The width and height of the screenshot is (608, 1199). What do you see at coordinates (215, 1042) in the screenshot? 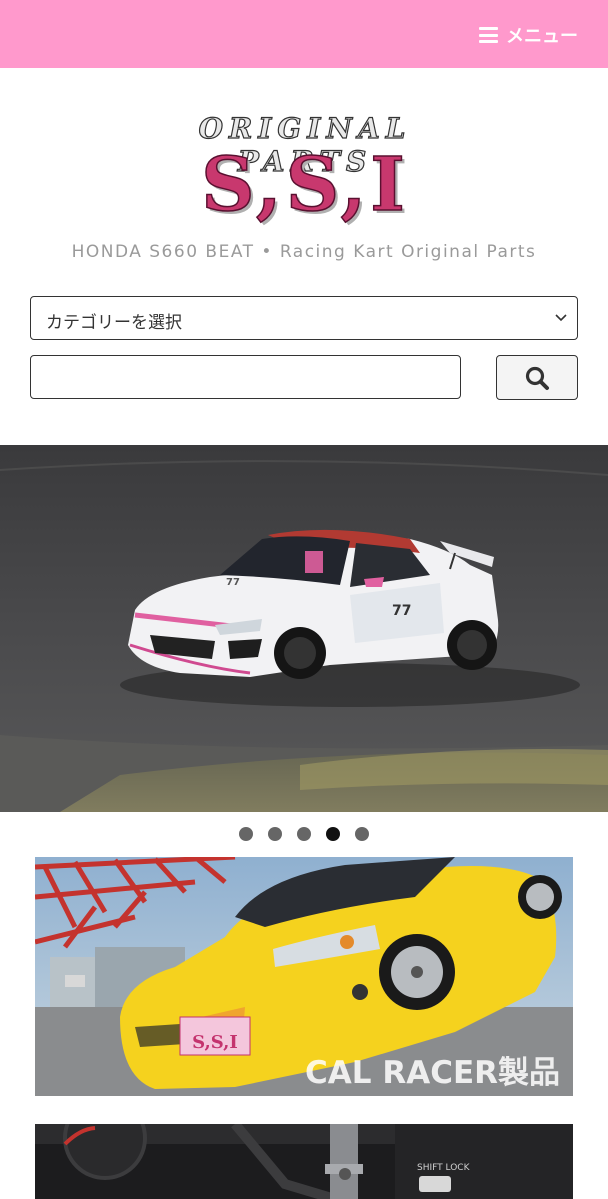
I see `plate-text: S,S,I` at bounding box center [215, 1042].